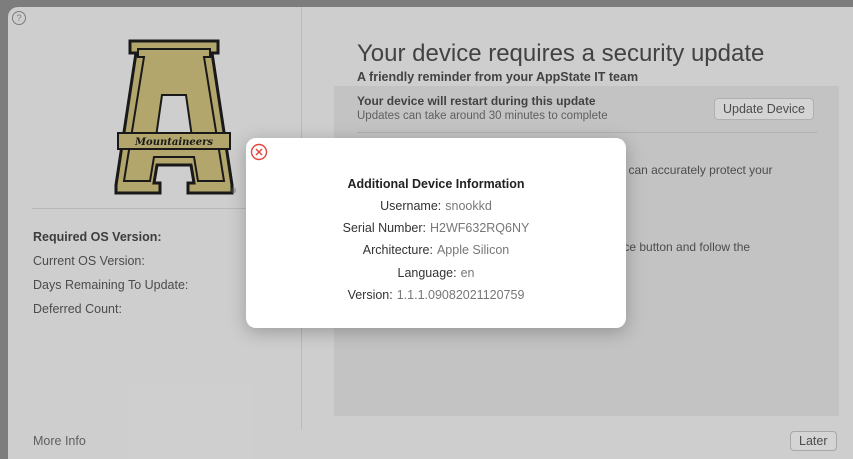 This screenshot has height=459, width=853. I want to click on architecture-value: Apple Silicon, so click(473, 250).